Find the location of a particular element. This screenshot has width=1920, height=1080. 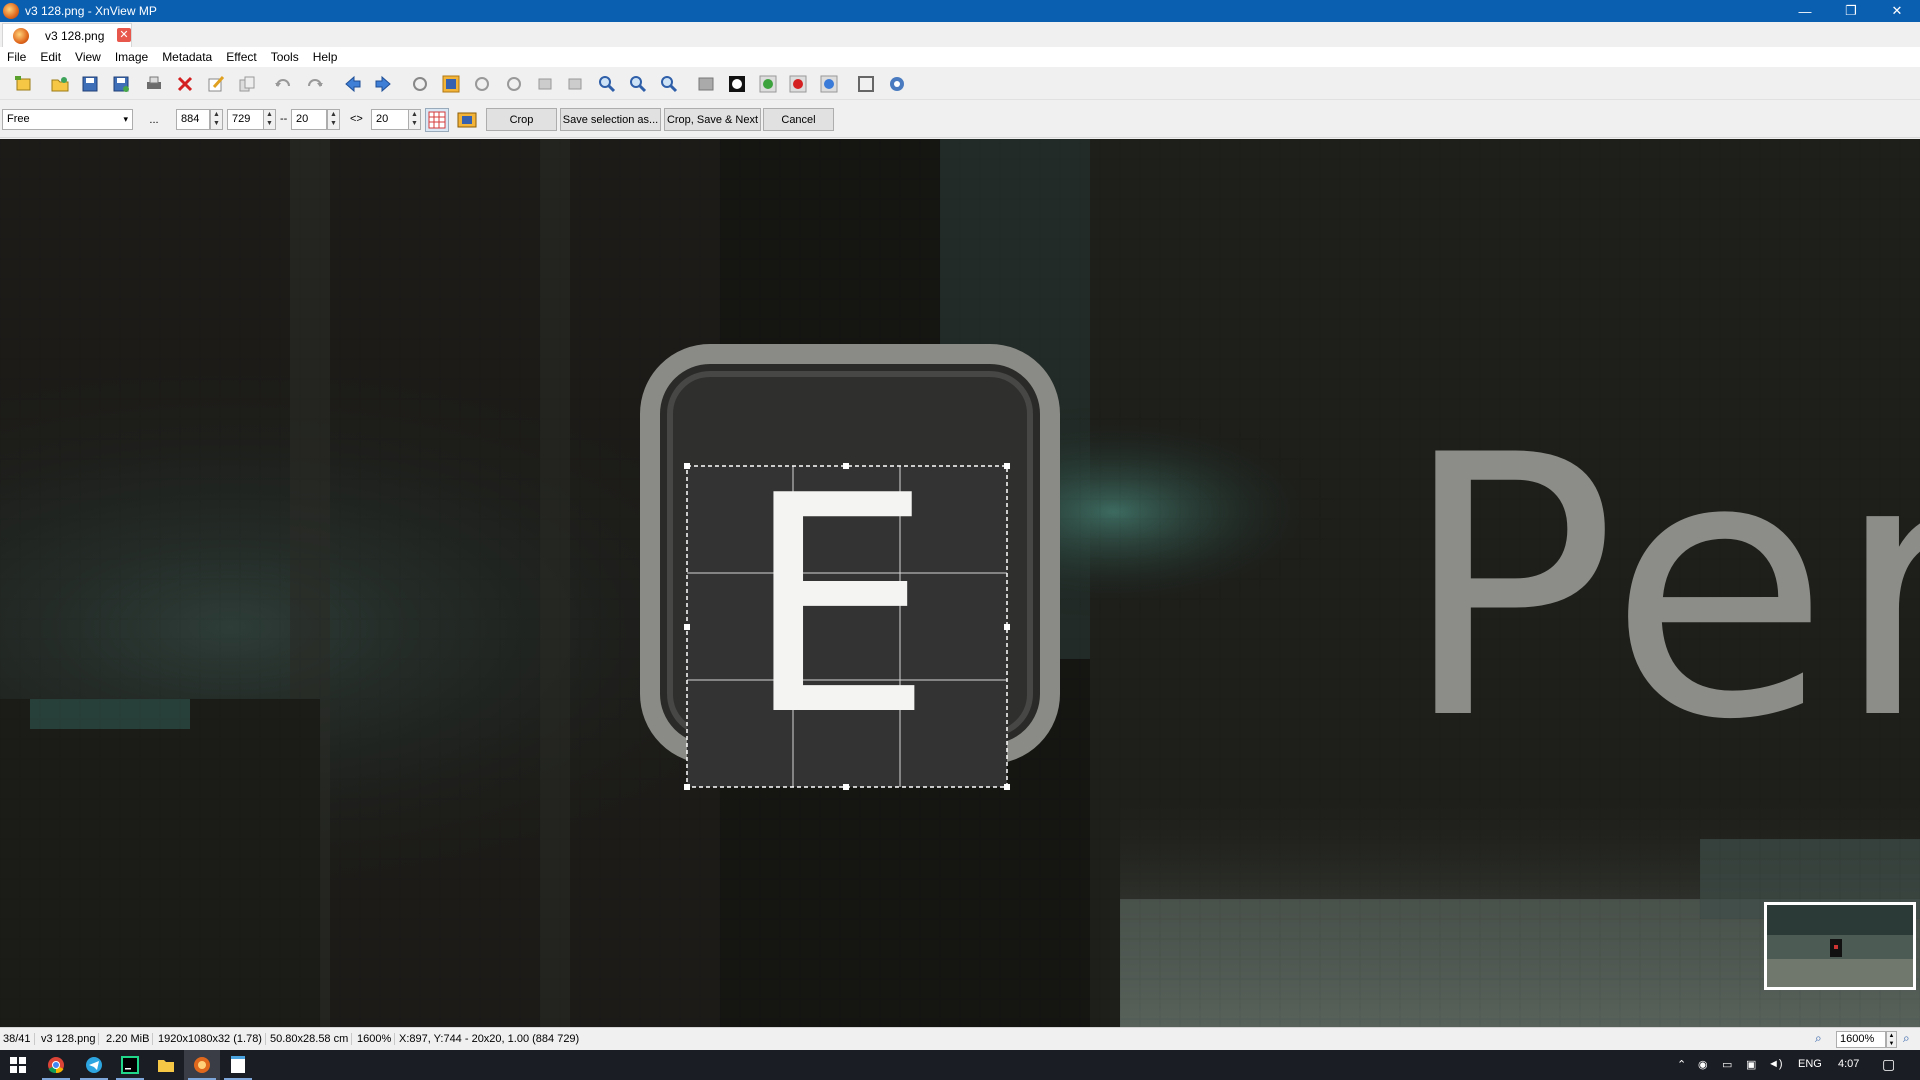

rotate-right-icon is located at coordinates (514, 84).